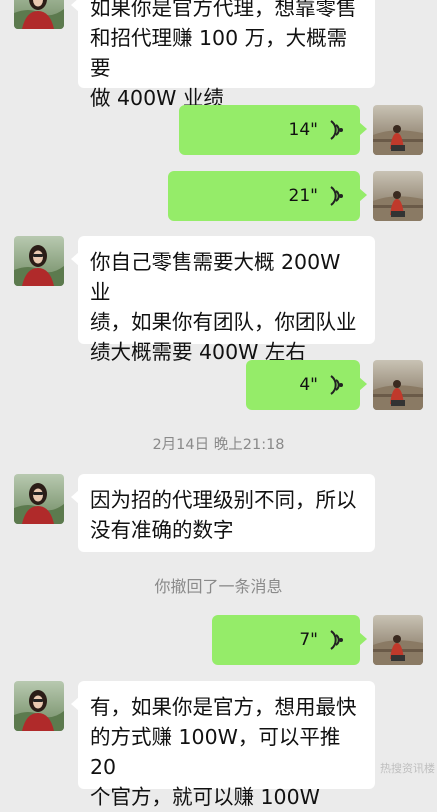  I want to click on message-line: 绩，如果你有团队，你团队业, so click(223, 322).